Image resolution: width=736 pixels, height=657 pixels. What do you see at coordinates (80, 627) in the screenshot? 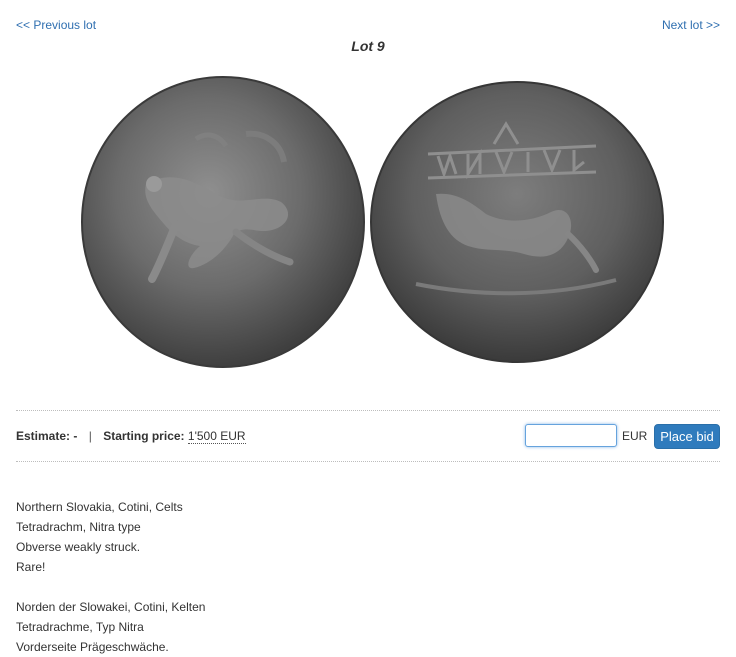
I see `description-line: Tetradrachme, Typ Nitra` at bounding box center [80, 627].